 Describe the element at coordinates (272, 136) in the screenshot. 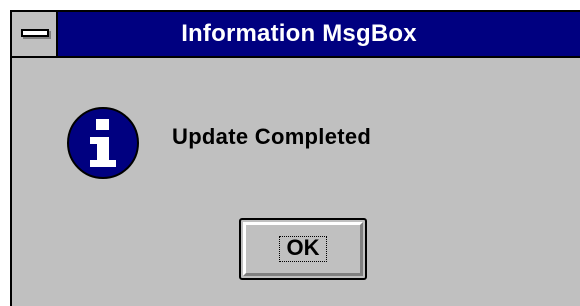

I see `message-text: Update Completed` at that location.